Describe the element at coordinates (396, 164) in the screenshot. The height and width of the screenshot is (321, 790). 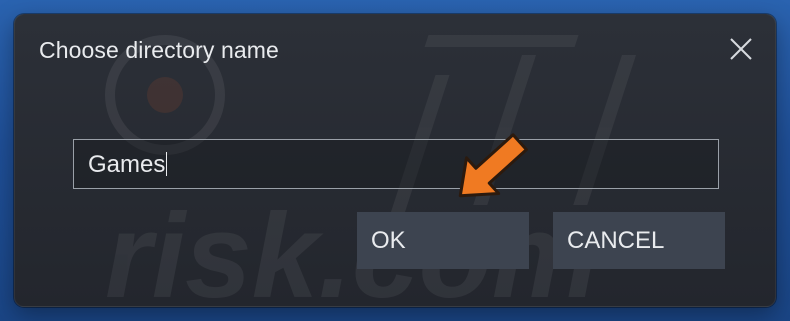
I see `directory-name-input: Games` at that location.